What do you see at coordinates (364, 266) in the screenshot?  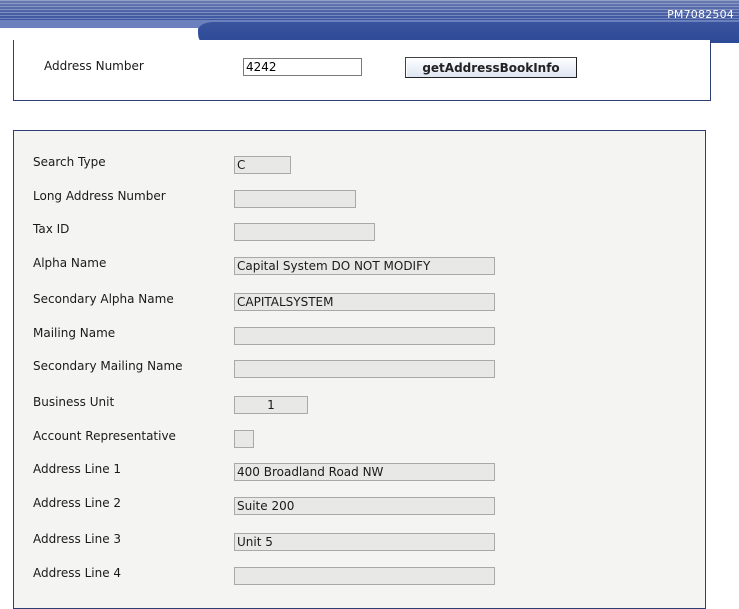 I see `alpha-name-field: Capital System DO NOT MODIFY` at bounding box center [364, 266].